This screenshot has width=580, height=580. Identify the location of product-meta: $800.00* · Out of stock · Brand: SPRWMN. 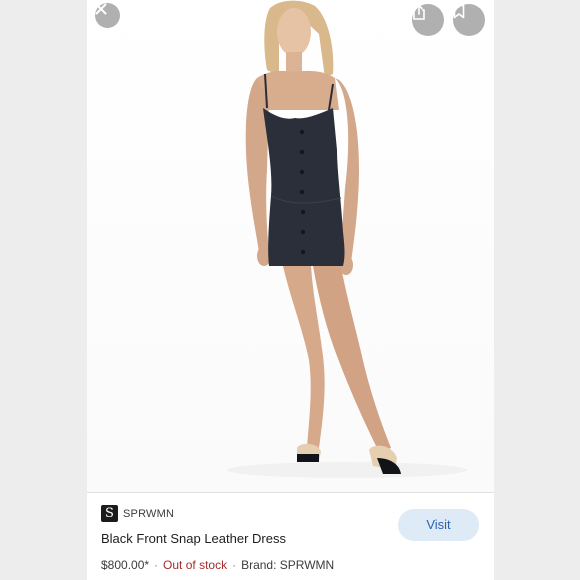
(217, 565).